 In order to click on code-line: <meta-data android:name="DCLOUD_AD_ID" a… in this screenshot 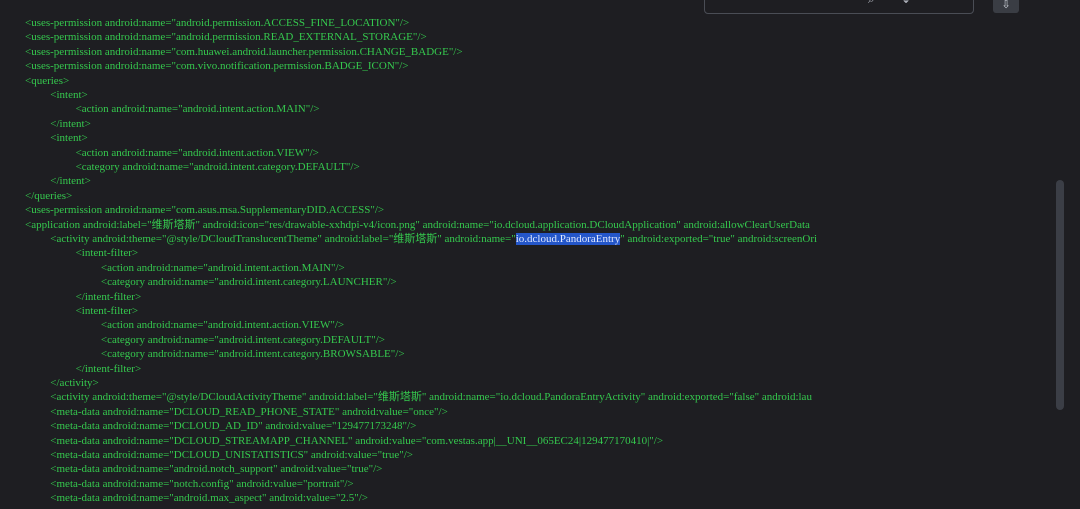, I will do `click(233, 426)`.